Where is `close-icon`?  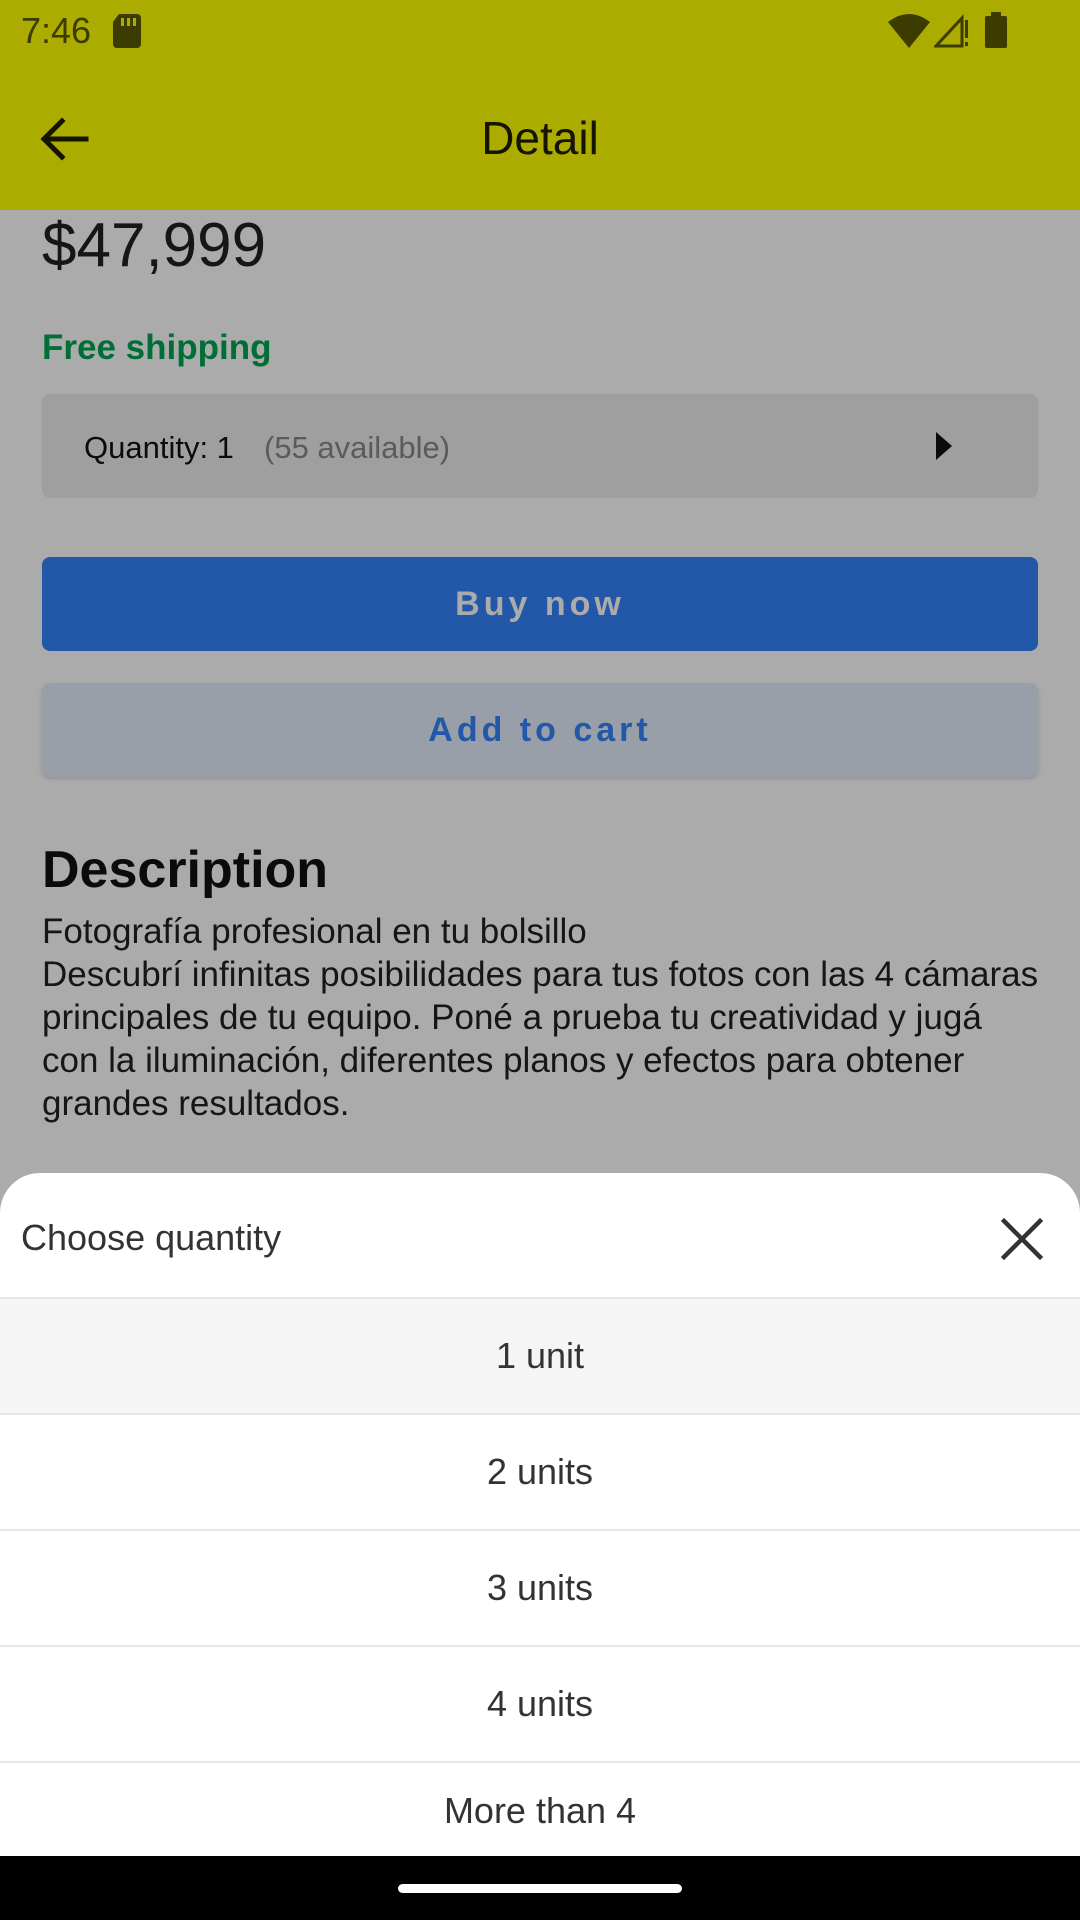 close-icon is located at coordinates (1022, 1239).